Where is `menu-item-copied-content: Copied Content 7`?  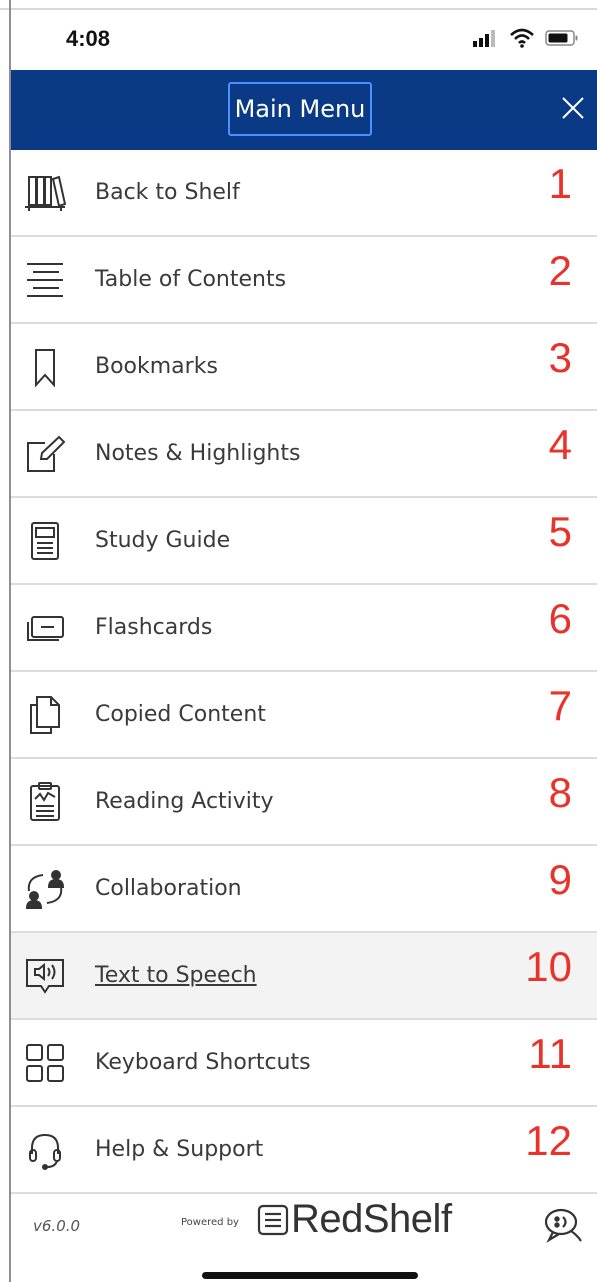
menu-item-copied-content: Copied Content 7 is located at coordinates (304, 715).